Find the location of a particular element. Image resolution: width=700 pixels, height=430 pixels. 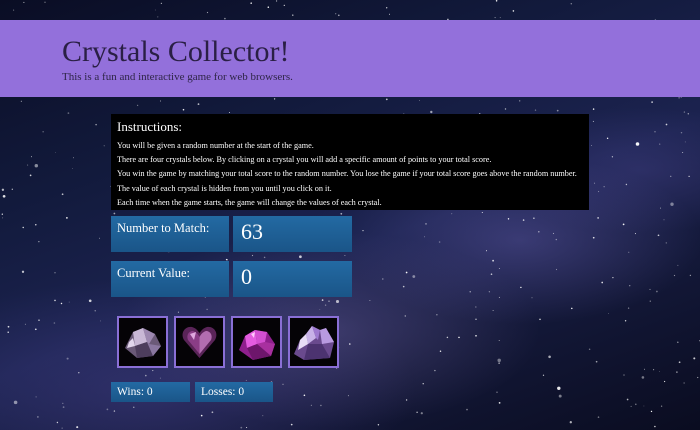

page-title: Crystals Collector! is located at coordinates (176, 51).